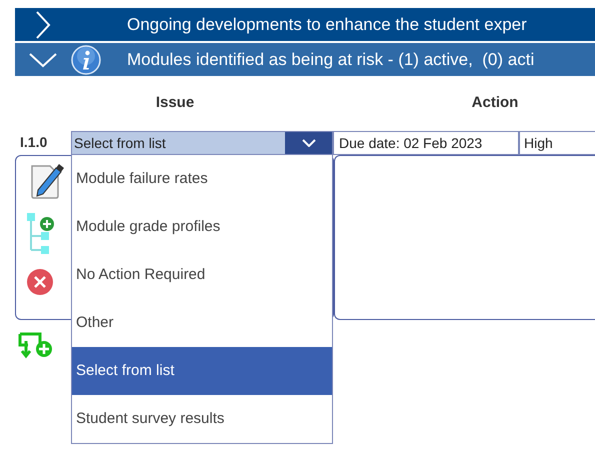 This screenshot has width=595, height=461. Describe the element at coordinates (40, 282) in the screenshot. I see `delete-icon` at that location.